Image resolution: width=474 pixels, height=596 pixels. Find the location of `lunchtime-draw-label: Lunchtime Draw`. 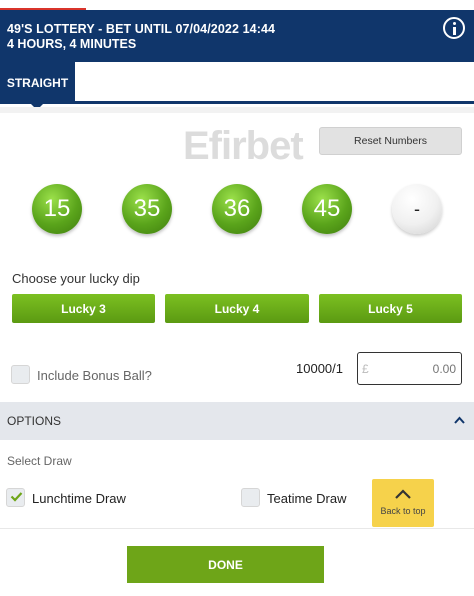

lunchtime-draw-label: Lunchtime Draw is located at coordinates (79, 498).